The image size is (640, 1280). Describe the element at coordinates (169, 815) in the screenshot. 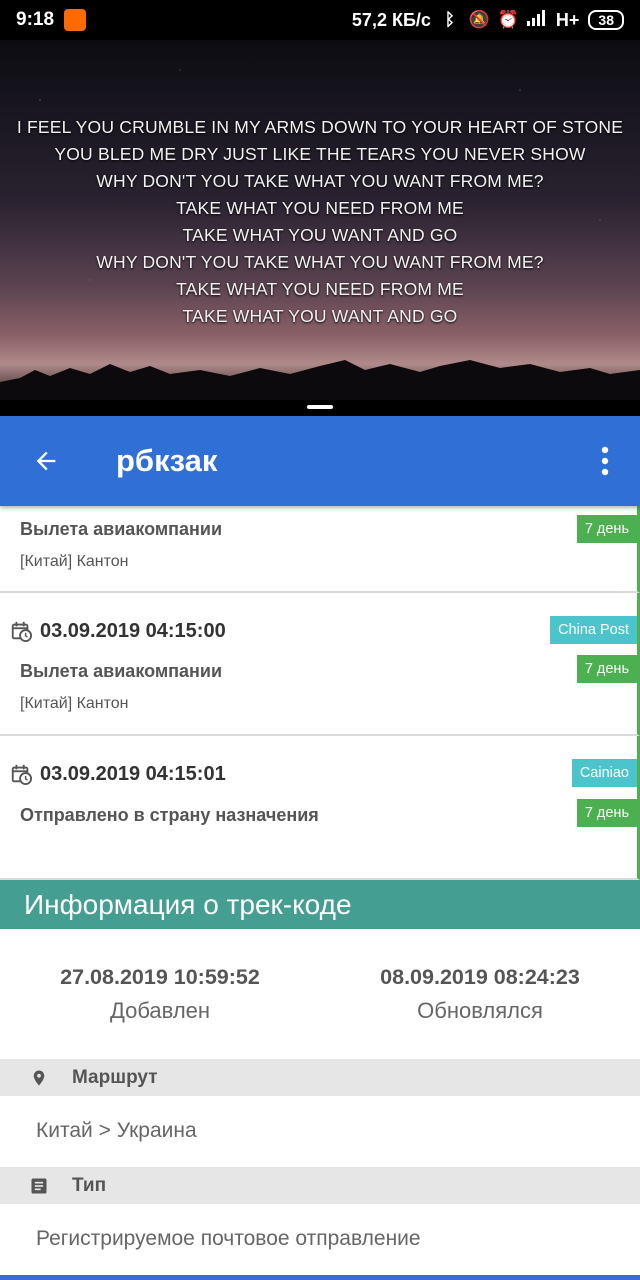

I see `event-status: Отправлено в страну назначения` at that location.